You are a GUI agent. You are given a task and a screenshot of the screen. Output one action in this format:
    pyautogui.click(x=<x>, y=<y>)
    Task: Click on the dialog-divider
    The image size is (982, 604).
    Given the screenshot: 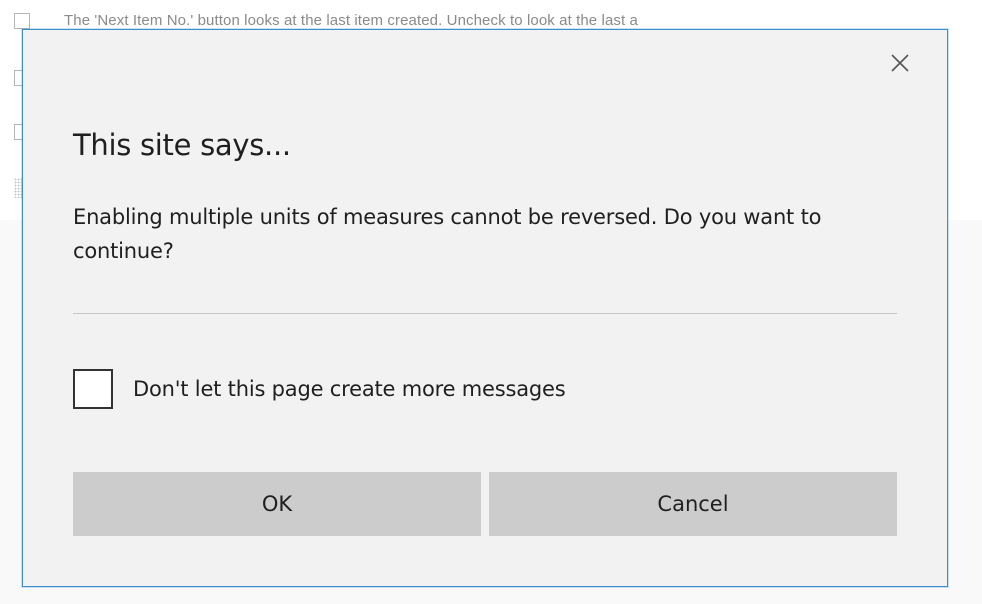 What is the action you would take?
    pyautogui.click(x=485, y=313)
    